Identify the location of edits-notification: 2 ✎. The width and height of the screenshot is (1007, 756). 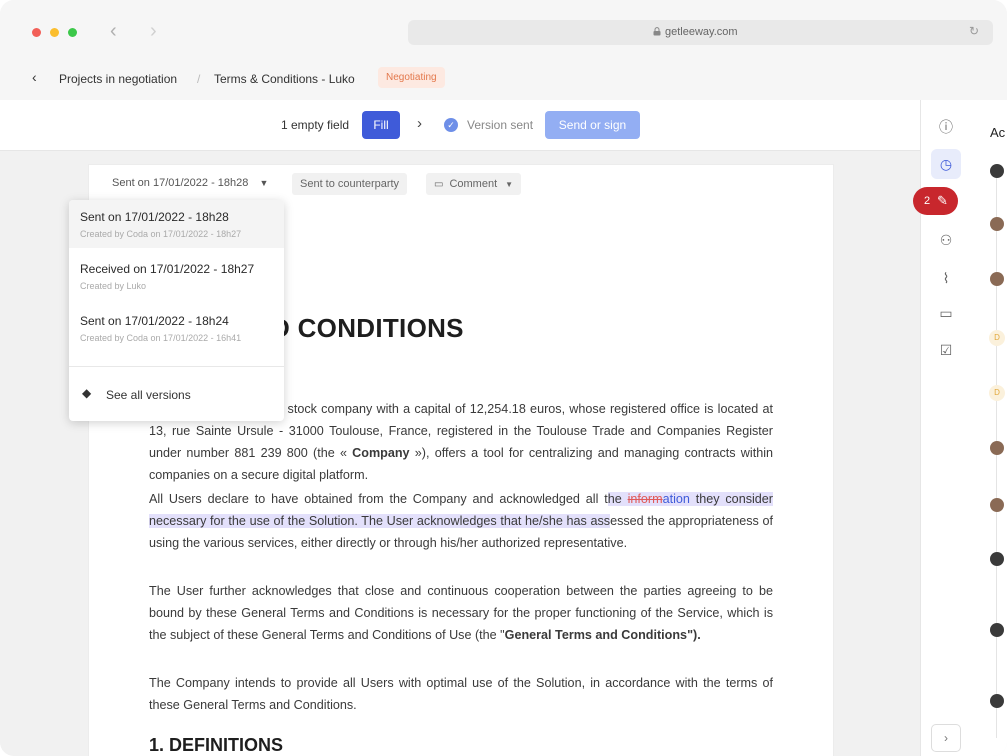
(935, 201).